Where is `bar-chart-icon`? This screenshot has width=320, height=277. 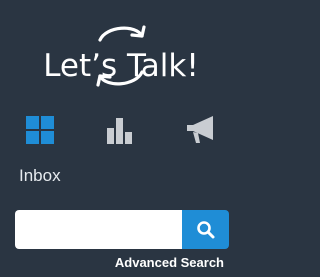 bar-chart-icon is located at coordinates (119, 131).